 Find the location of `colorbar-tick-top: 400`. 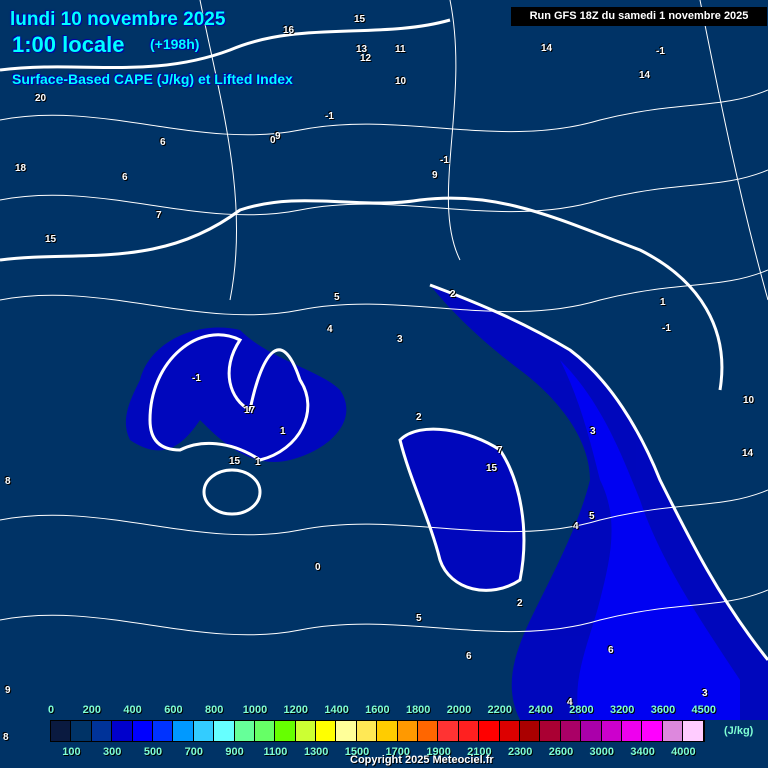

colorbar-tick-top: 400 is located at coordinates (132, 710).